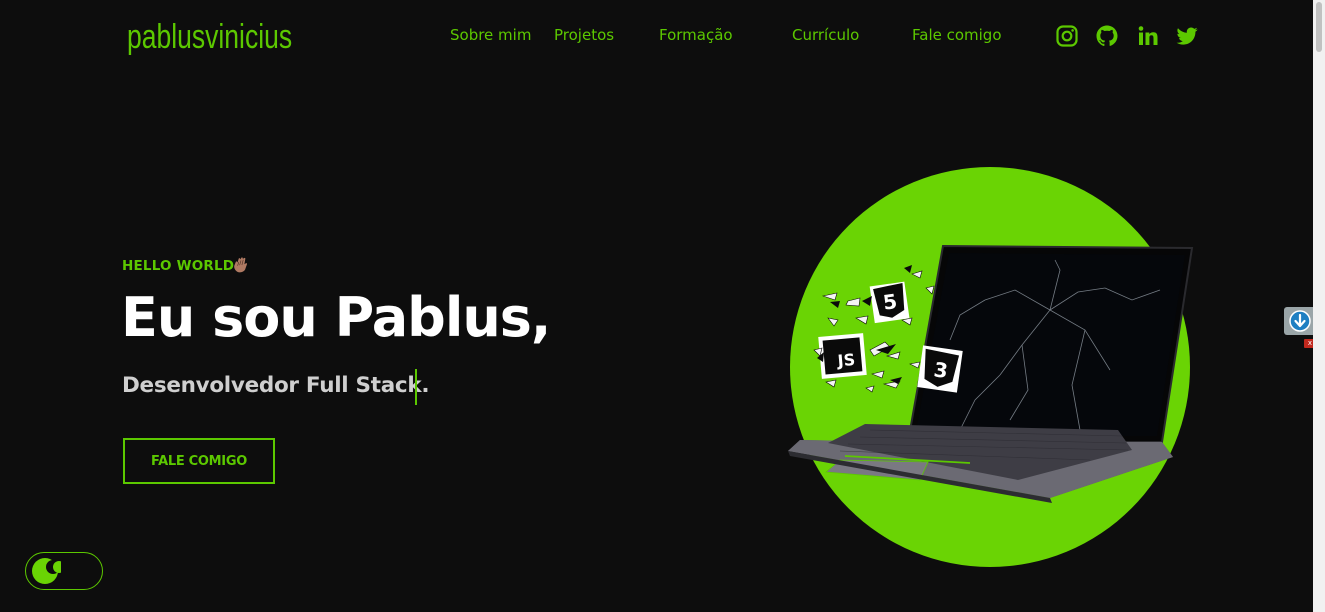 The height and width of the screenshot is (612, 1325). What do you see at coordinates (64, 571) in the screenshot?
I see `theme-toggle` at bounding box center [64, 571].